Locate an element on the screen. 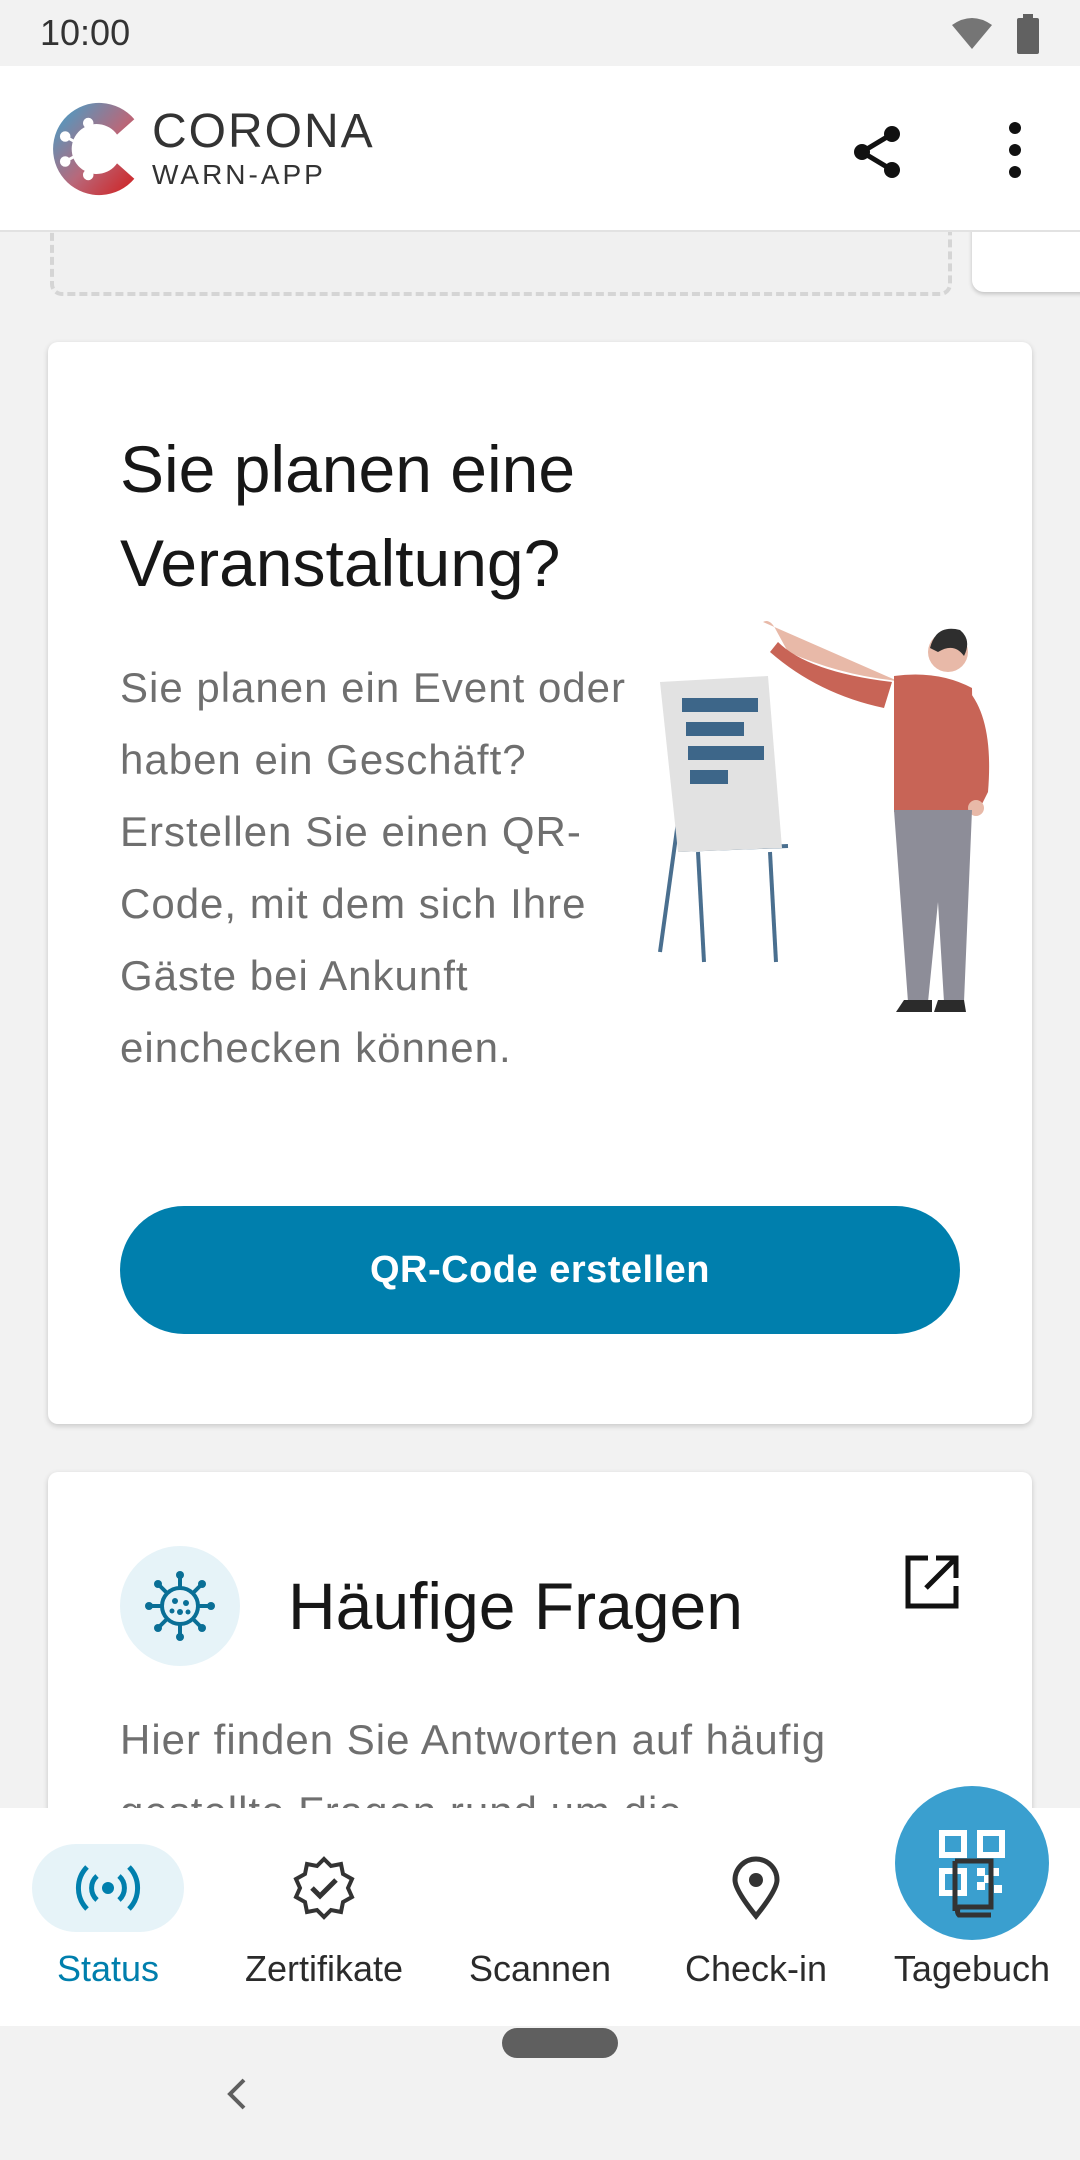 This screenshot has width=1080, height=2160. nav-label-scannen: Scannen is located at coordinates (540, 1968).